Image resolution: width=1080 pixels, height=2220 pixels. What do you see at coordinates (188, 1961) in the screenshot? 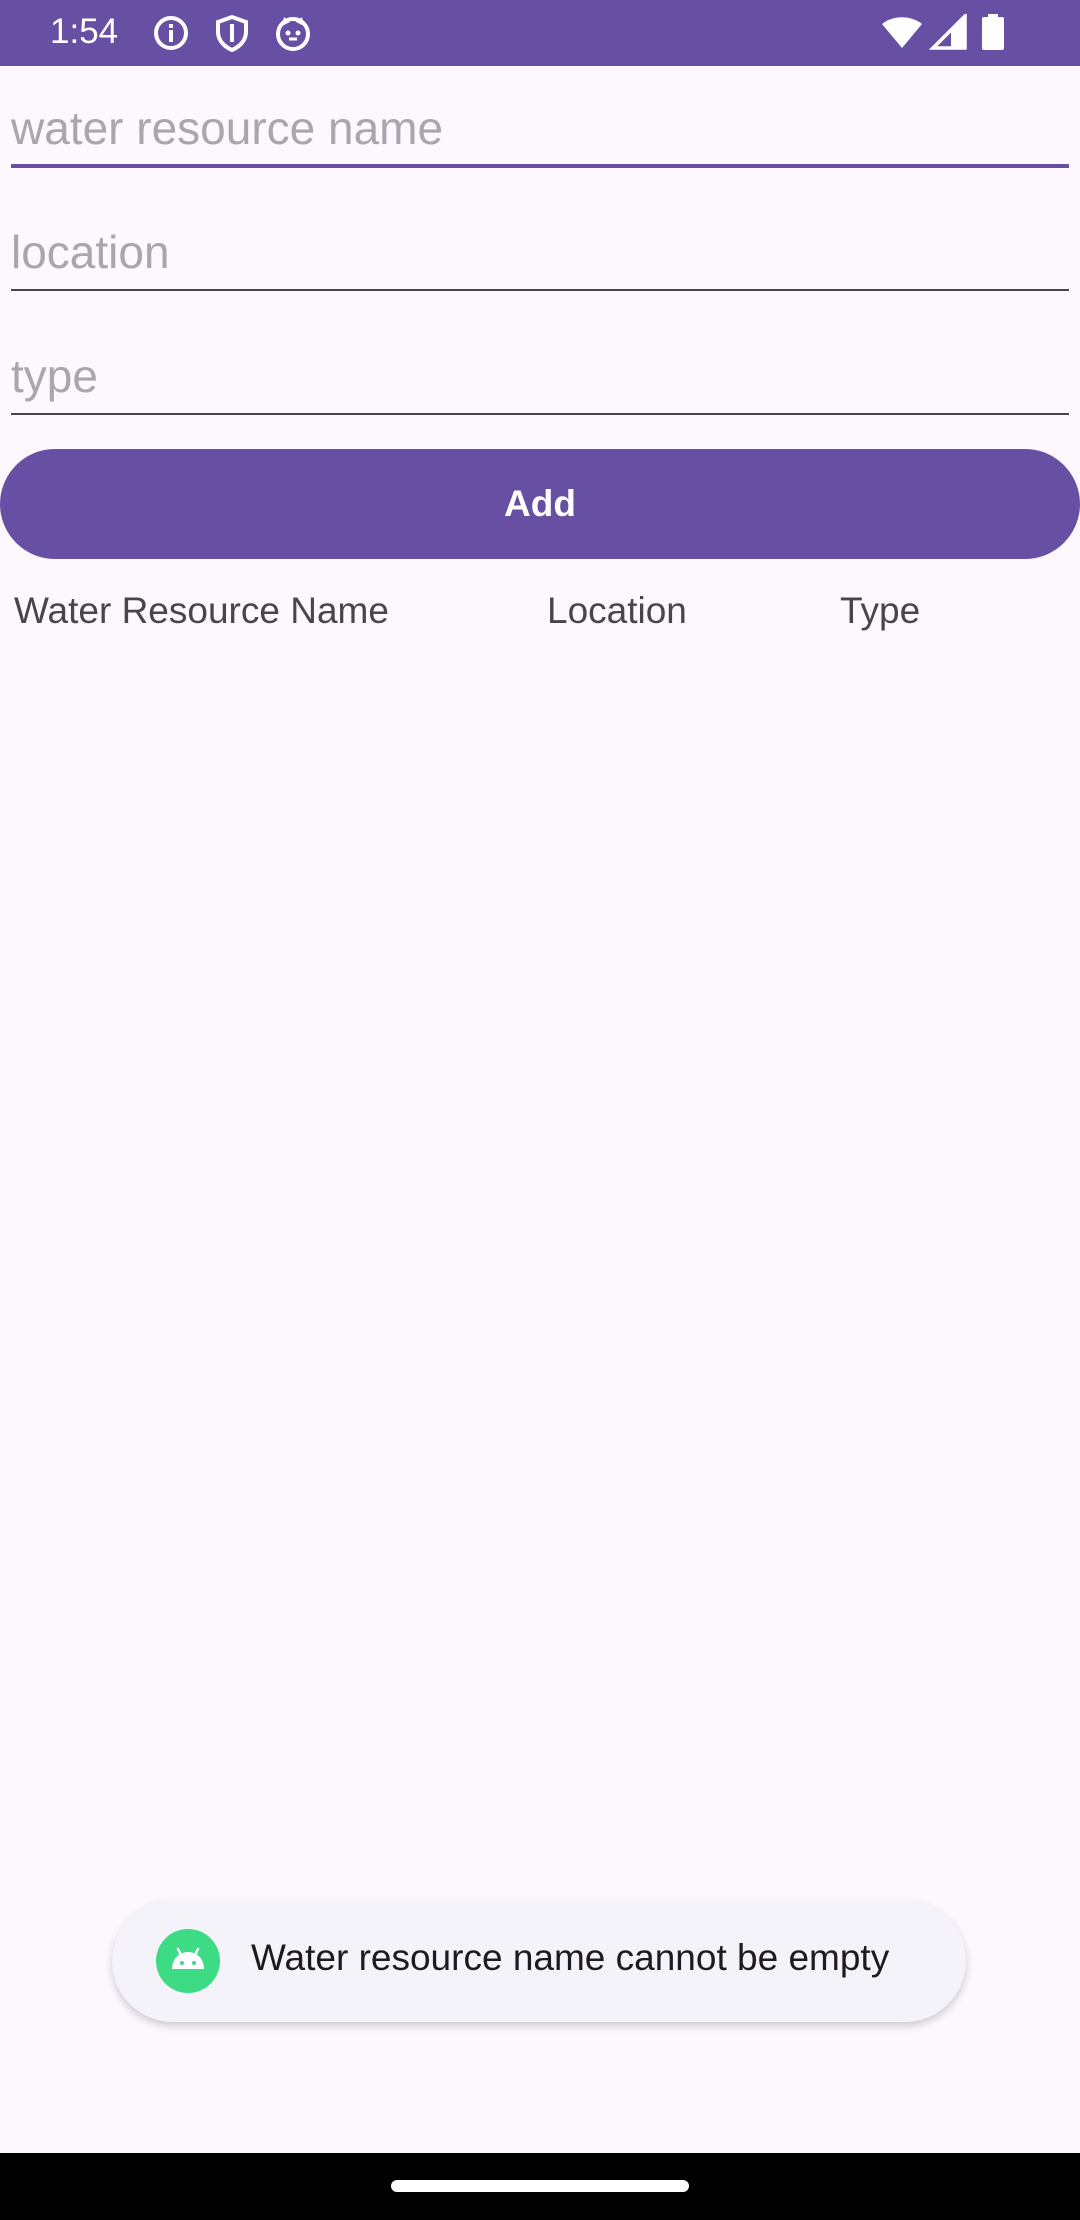
I see `android-icon` at bounding box center [188, 1961].